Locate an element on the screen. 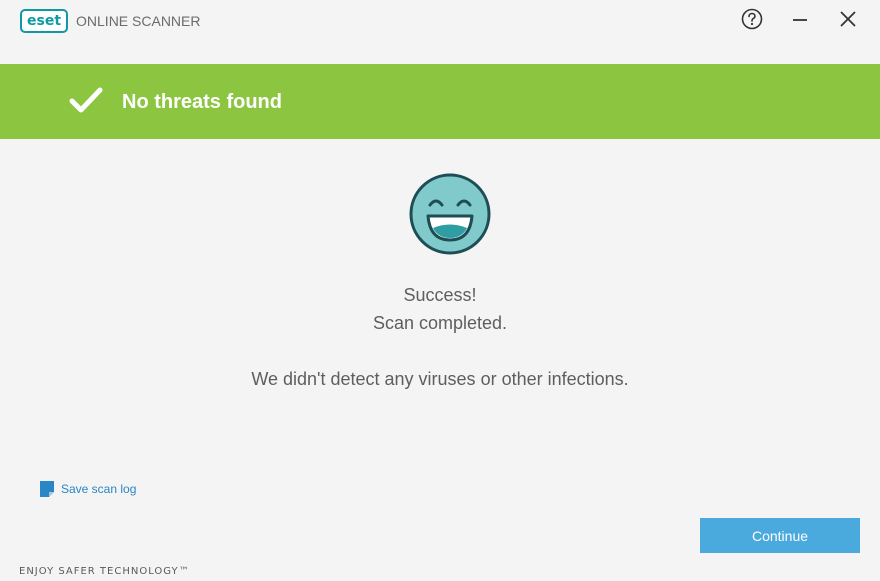  minimize-icon is located at coordinates (800, 20).